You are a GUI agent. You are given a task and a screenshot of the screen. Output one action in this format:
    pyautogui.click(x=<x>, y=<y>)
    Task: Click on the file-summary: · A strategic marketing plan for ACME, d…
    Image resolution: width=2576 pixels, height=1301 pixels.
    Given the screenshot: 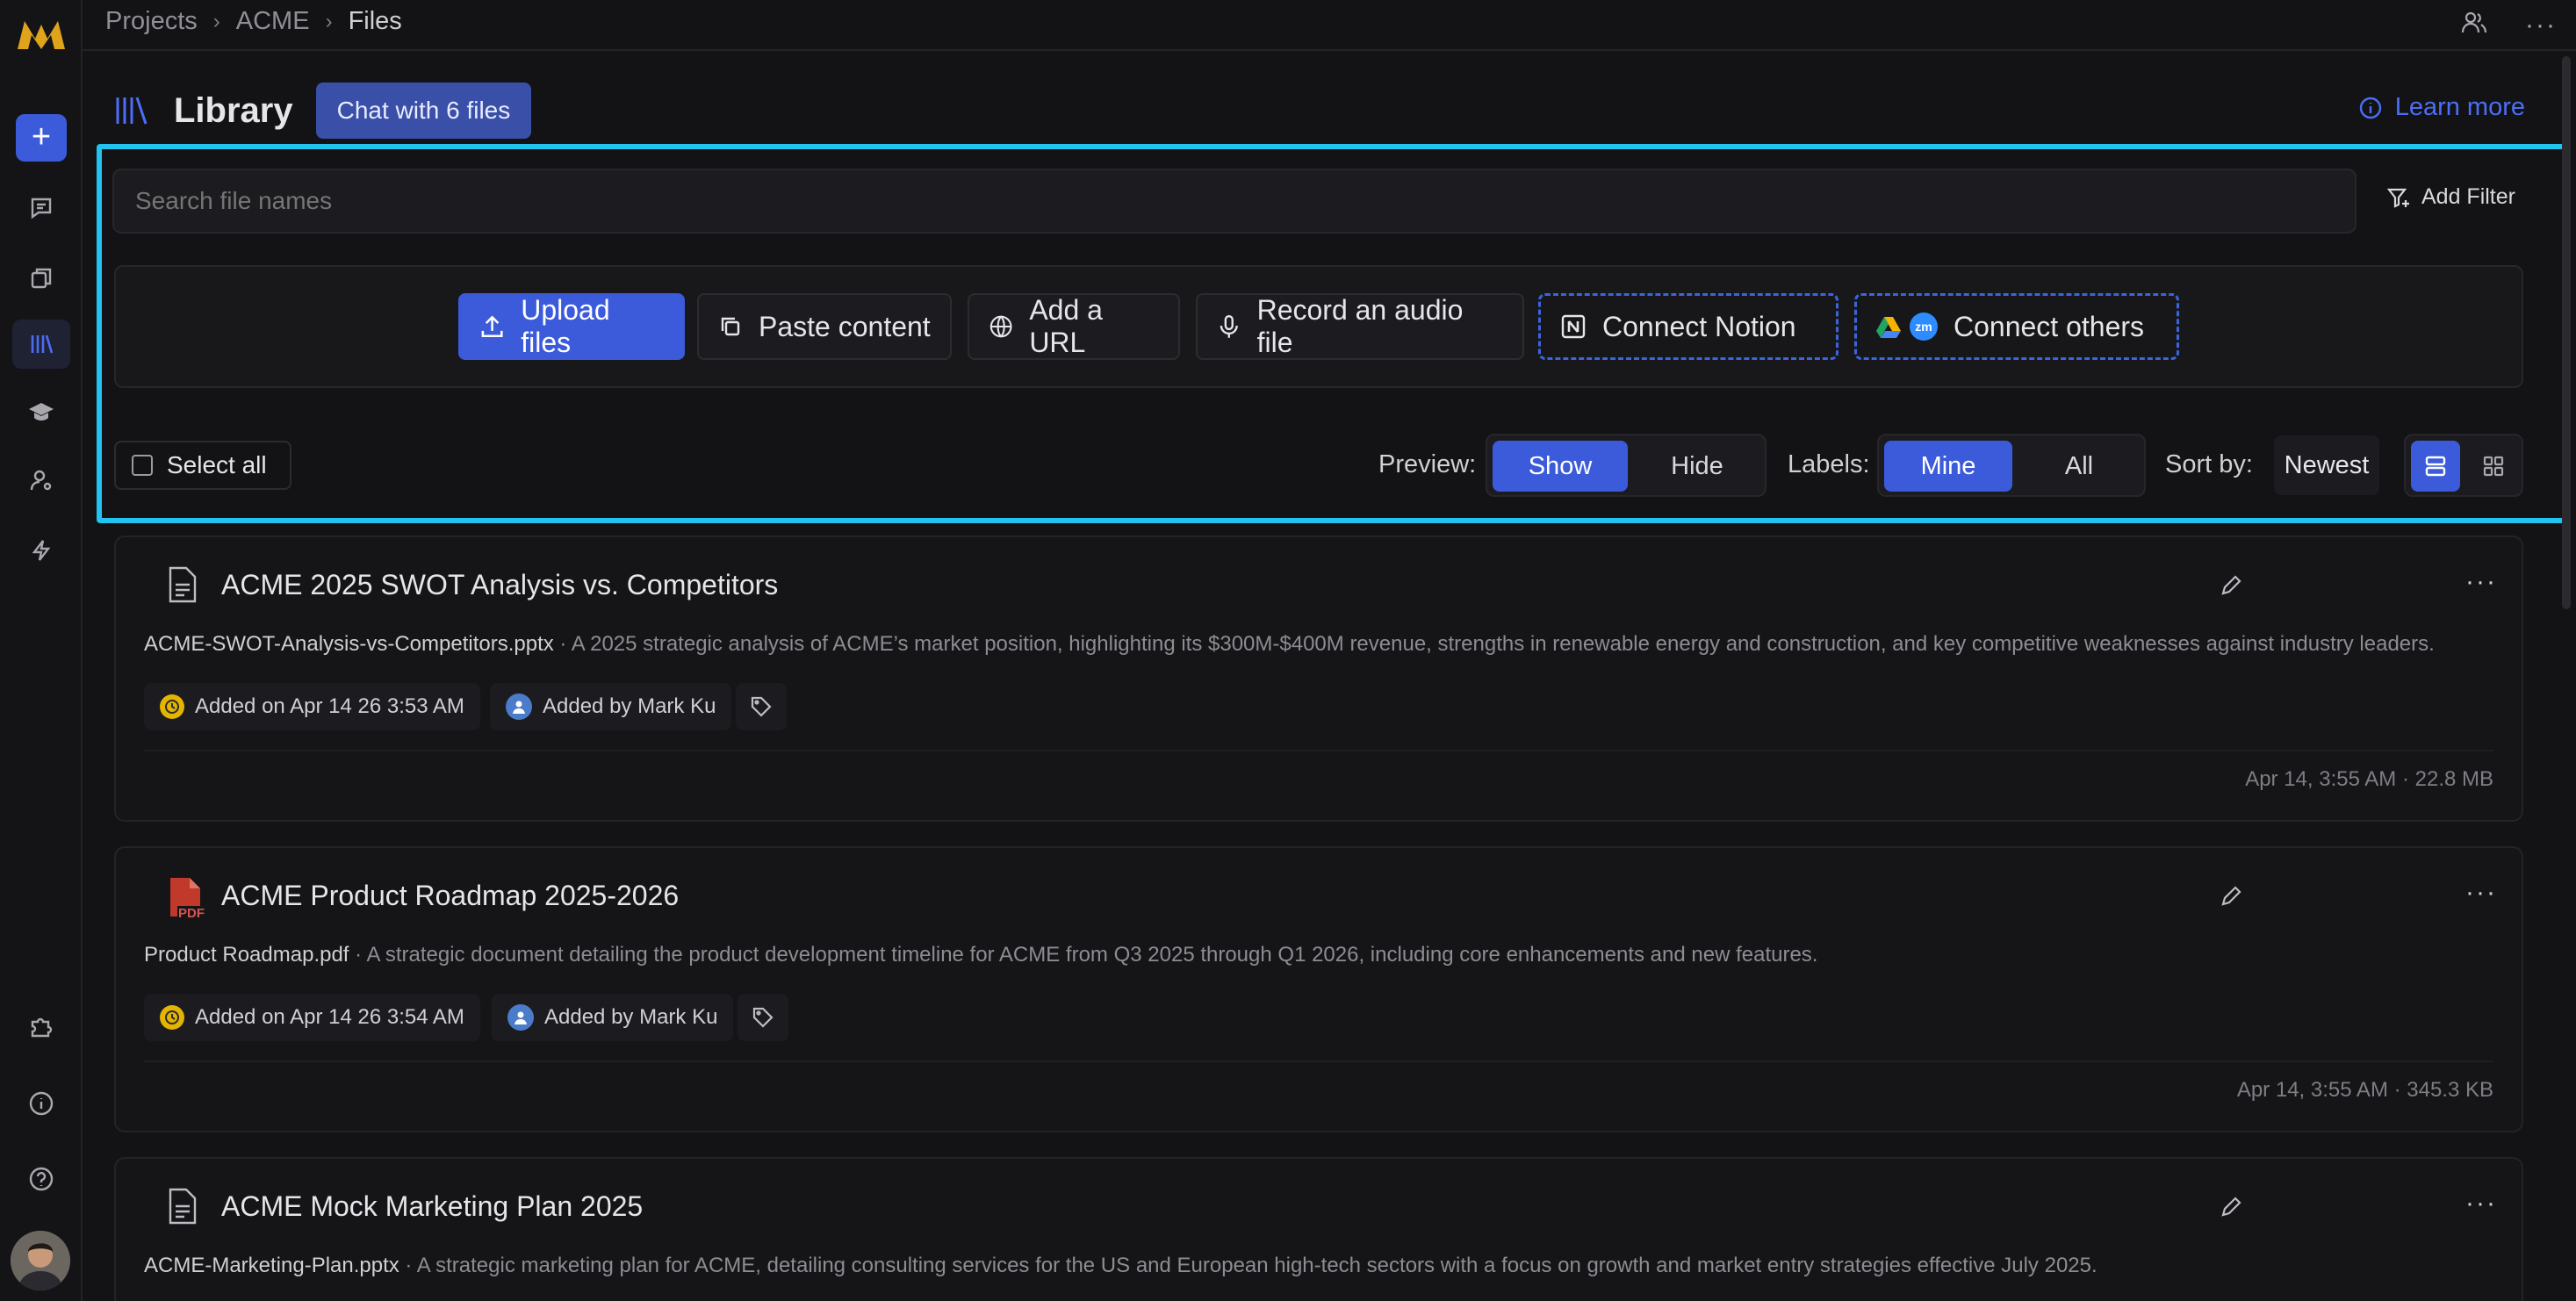 What is the action you would take?
    pyautogui.click(x=1248, y=1265)
    